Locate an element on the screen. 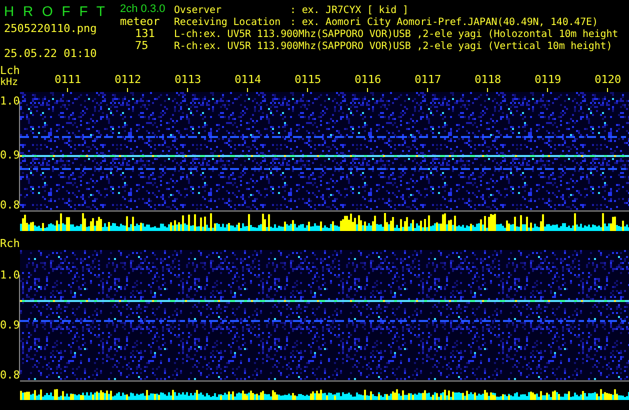 This screenshot has height=410, width=629. time-label: 0111 is located at coordinates (68, 79).